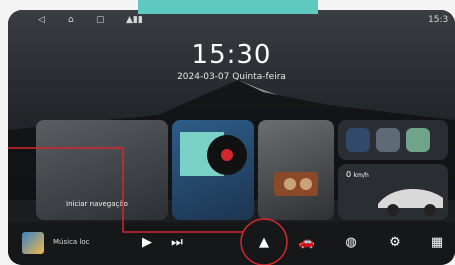 The width and height of the screenshot is (455, 265). What do you see at coordinates (228, 7) in the screenshot?
I see `top-teal-tab` at bounding box center [228, 7].